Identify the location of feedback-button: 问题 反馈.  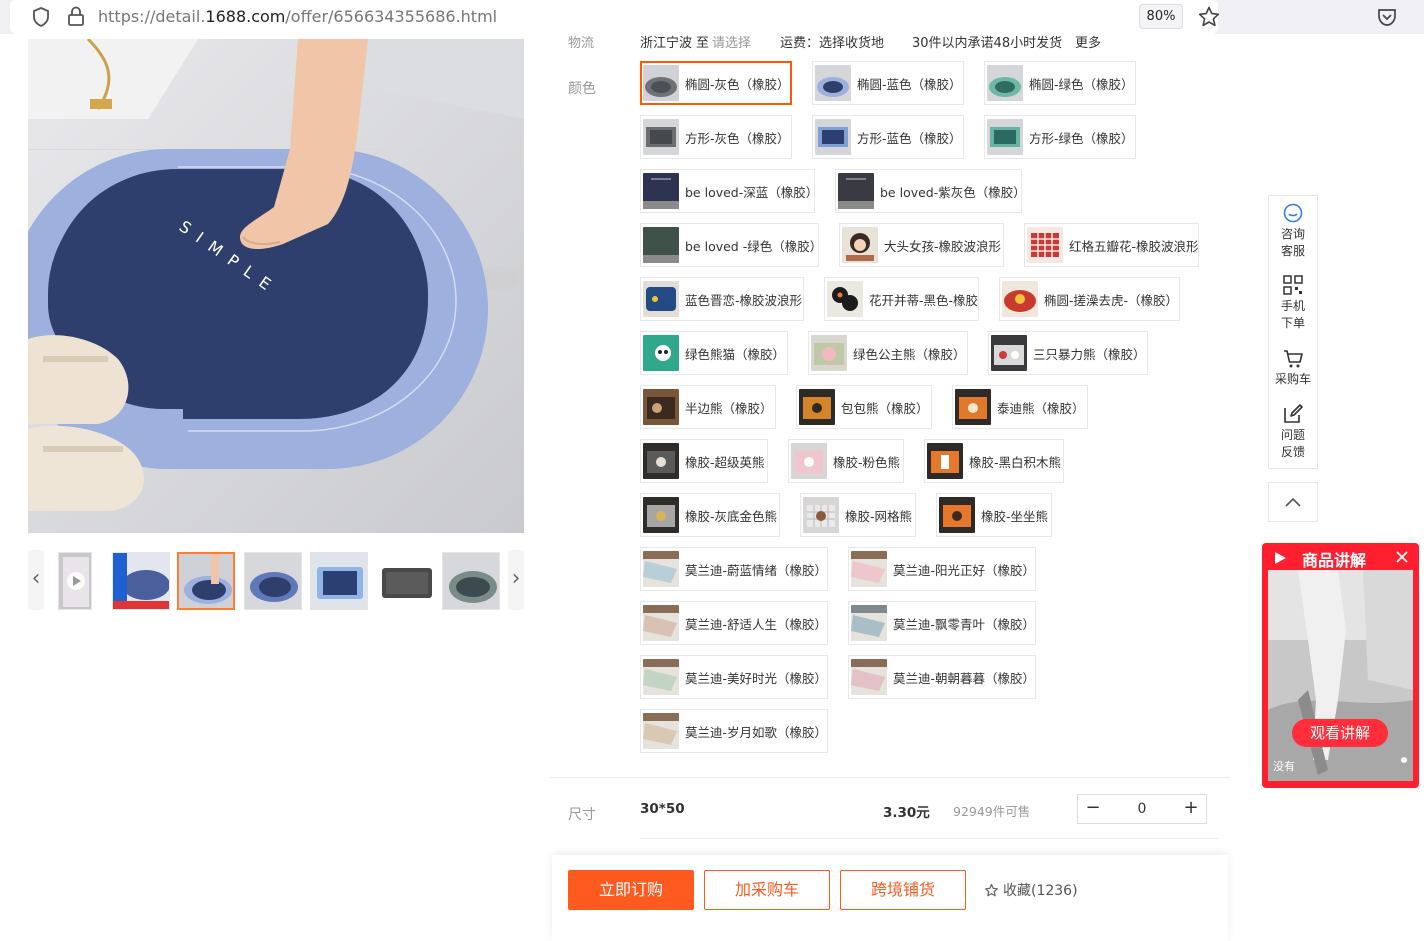
(1293, 432).